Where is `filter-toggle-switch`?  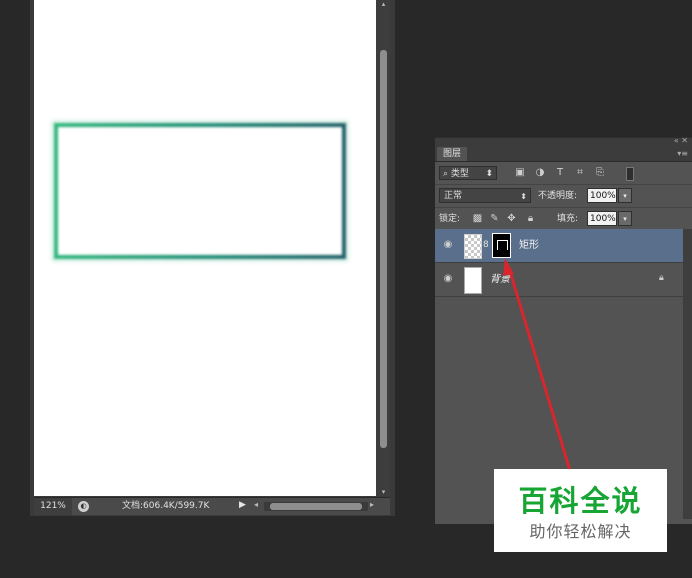
filter-toggle-switch is located at coordinates (630, 174).